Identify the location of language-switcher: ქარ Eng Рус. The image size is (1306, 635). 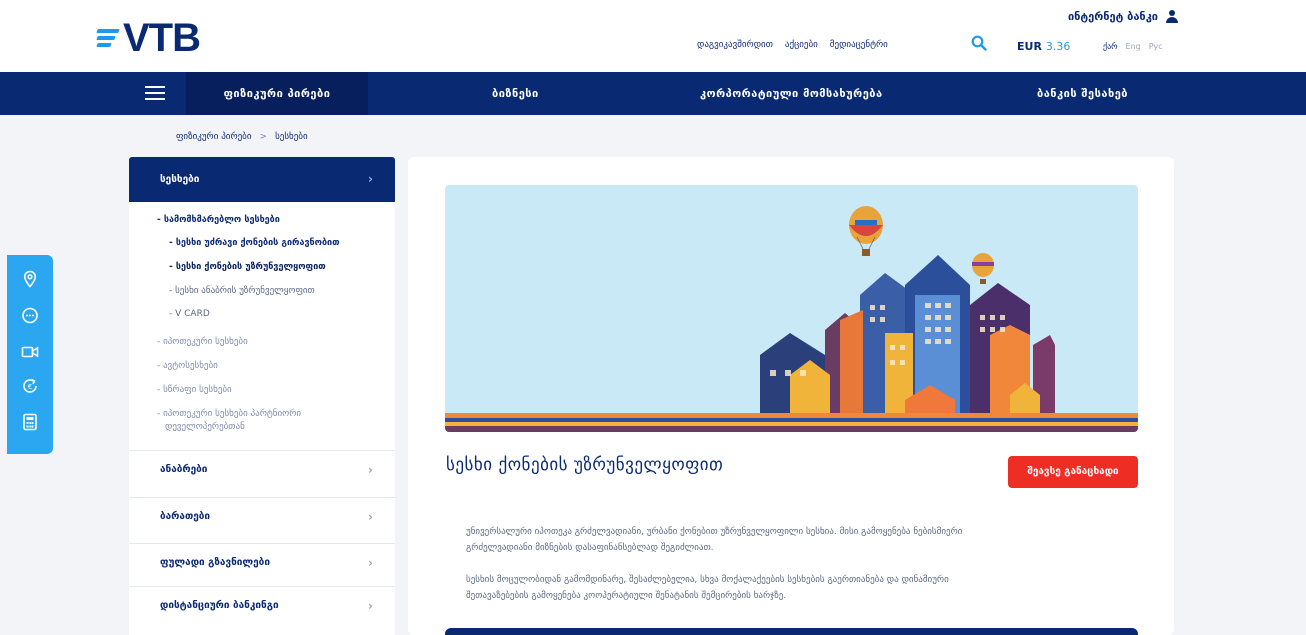
(1133, 46).